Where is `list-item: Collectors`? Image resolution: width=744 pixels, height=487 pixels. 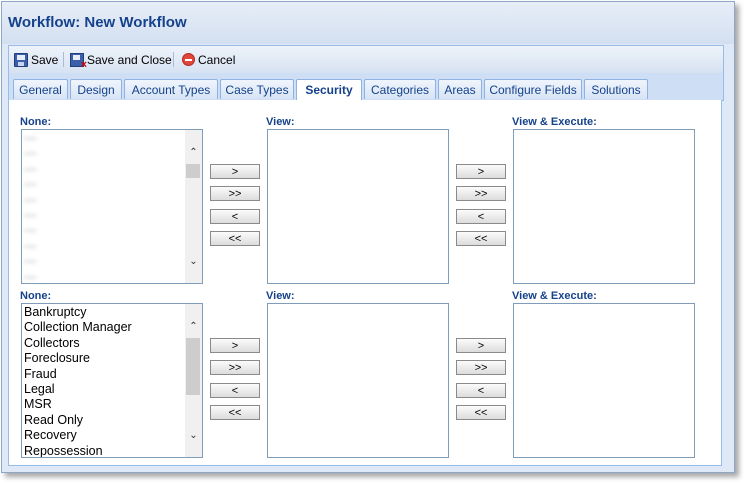
list-item: Collectors is located at coordinates (104, 343).